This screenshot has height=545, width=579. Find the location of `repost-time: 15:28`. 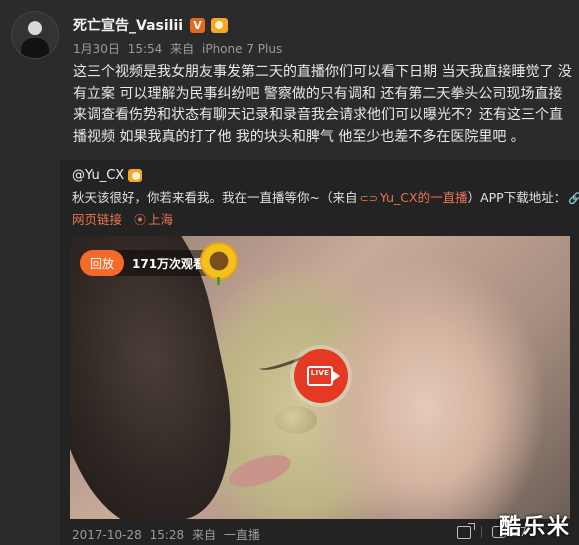

repost-time: 15:28 is located at coordinates (167, 535).